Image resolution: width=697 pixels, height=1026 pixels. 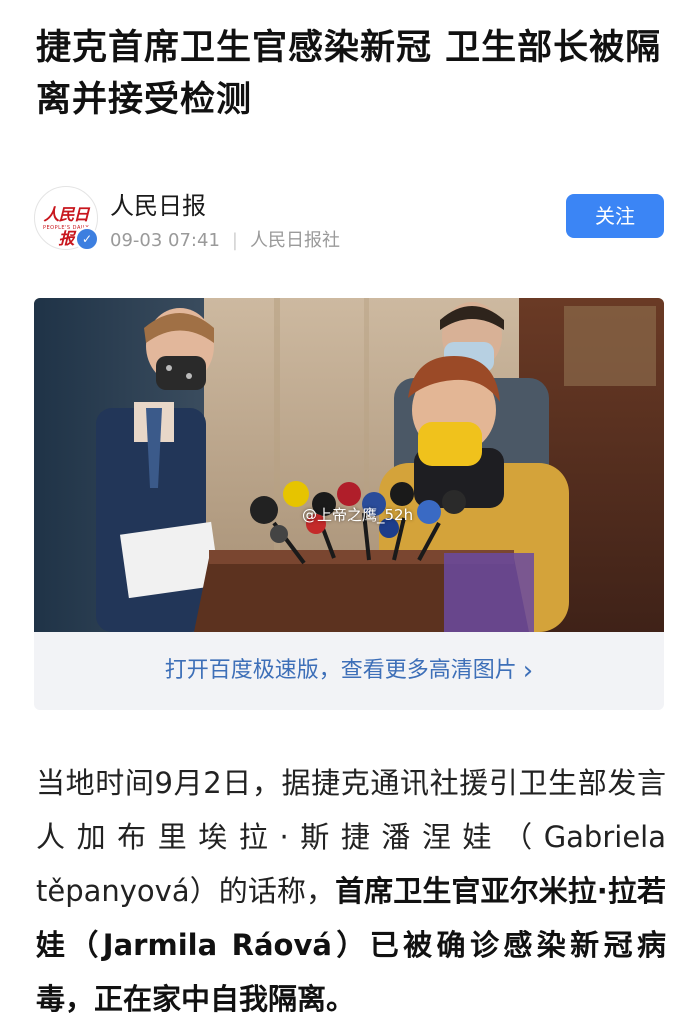 I want to click on open-app-banner: 打开百度极速版，查看更多高清图片 ›, so click(x=349, y=671).